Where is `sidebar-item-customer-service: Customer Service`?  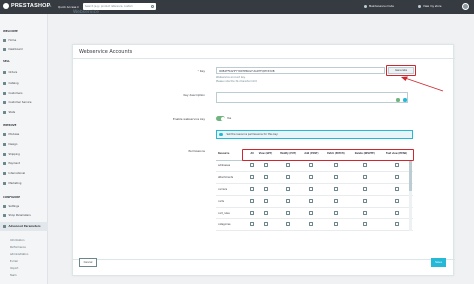
sidebar-item-customer-service: Customer Service is located at coordinates (17, 102).